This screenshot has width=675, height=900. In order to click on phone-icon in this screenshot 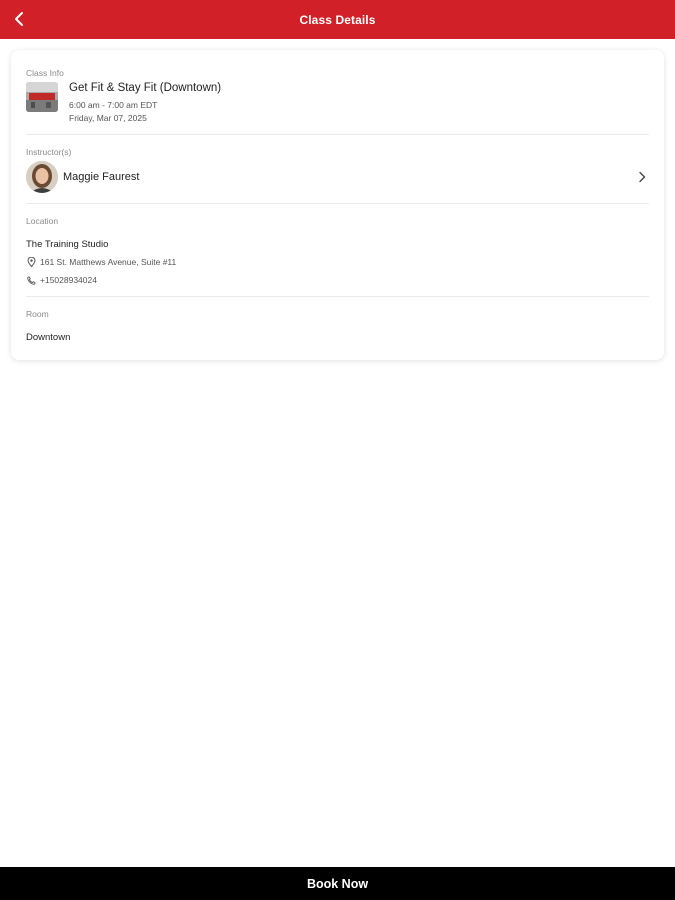, I will do `click(31, 280)`.